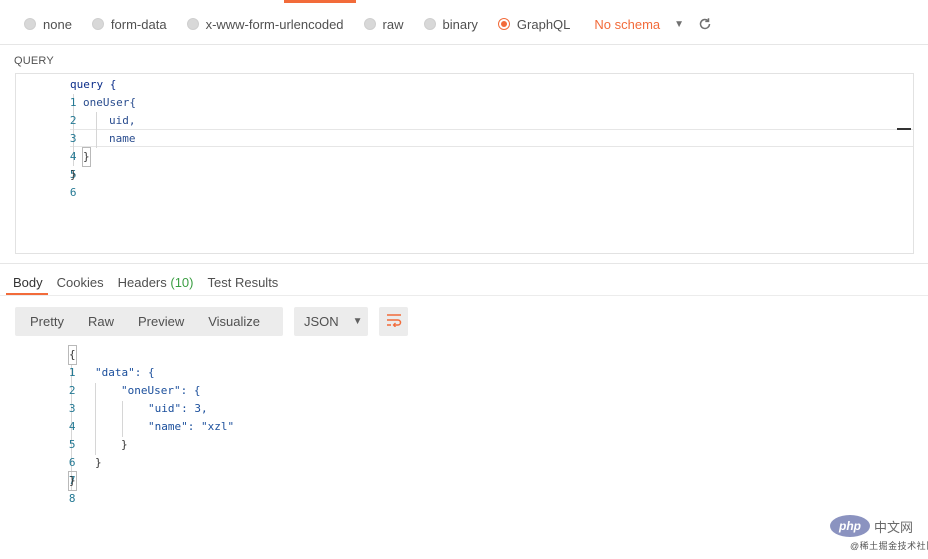 The width and height of the screenshot is (928, 559). I want to click on code-text: "name": "xzl", so click(191, 426).